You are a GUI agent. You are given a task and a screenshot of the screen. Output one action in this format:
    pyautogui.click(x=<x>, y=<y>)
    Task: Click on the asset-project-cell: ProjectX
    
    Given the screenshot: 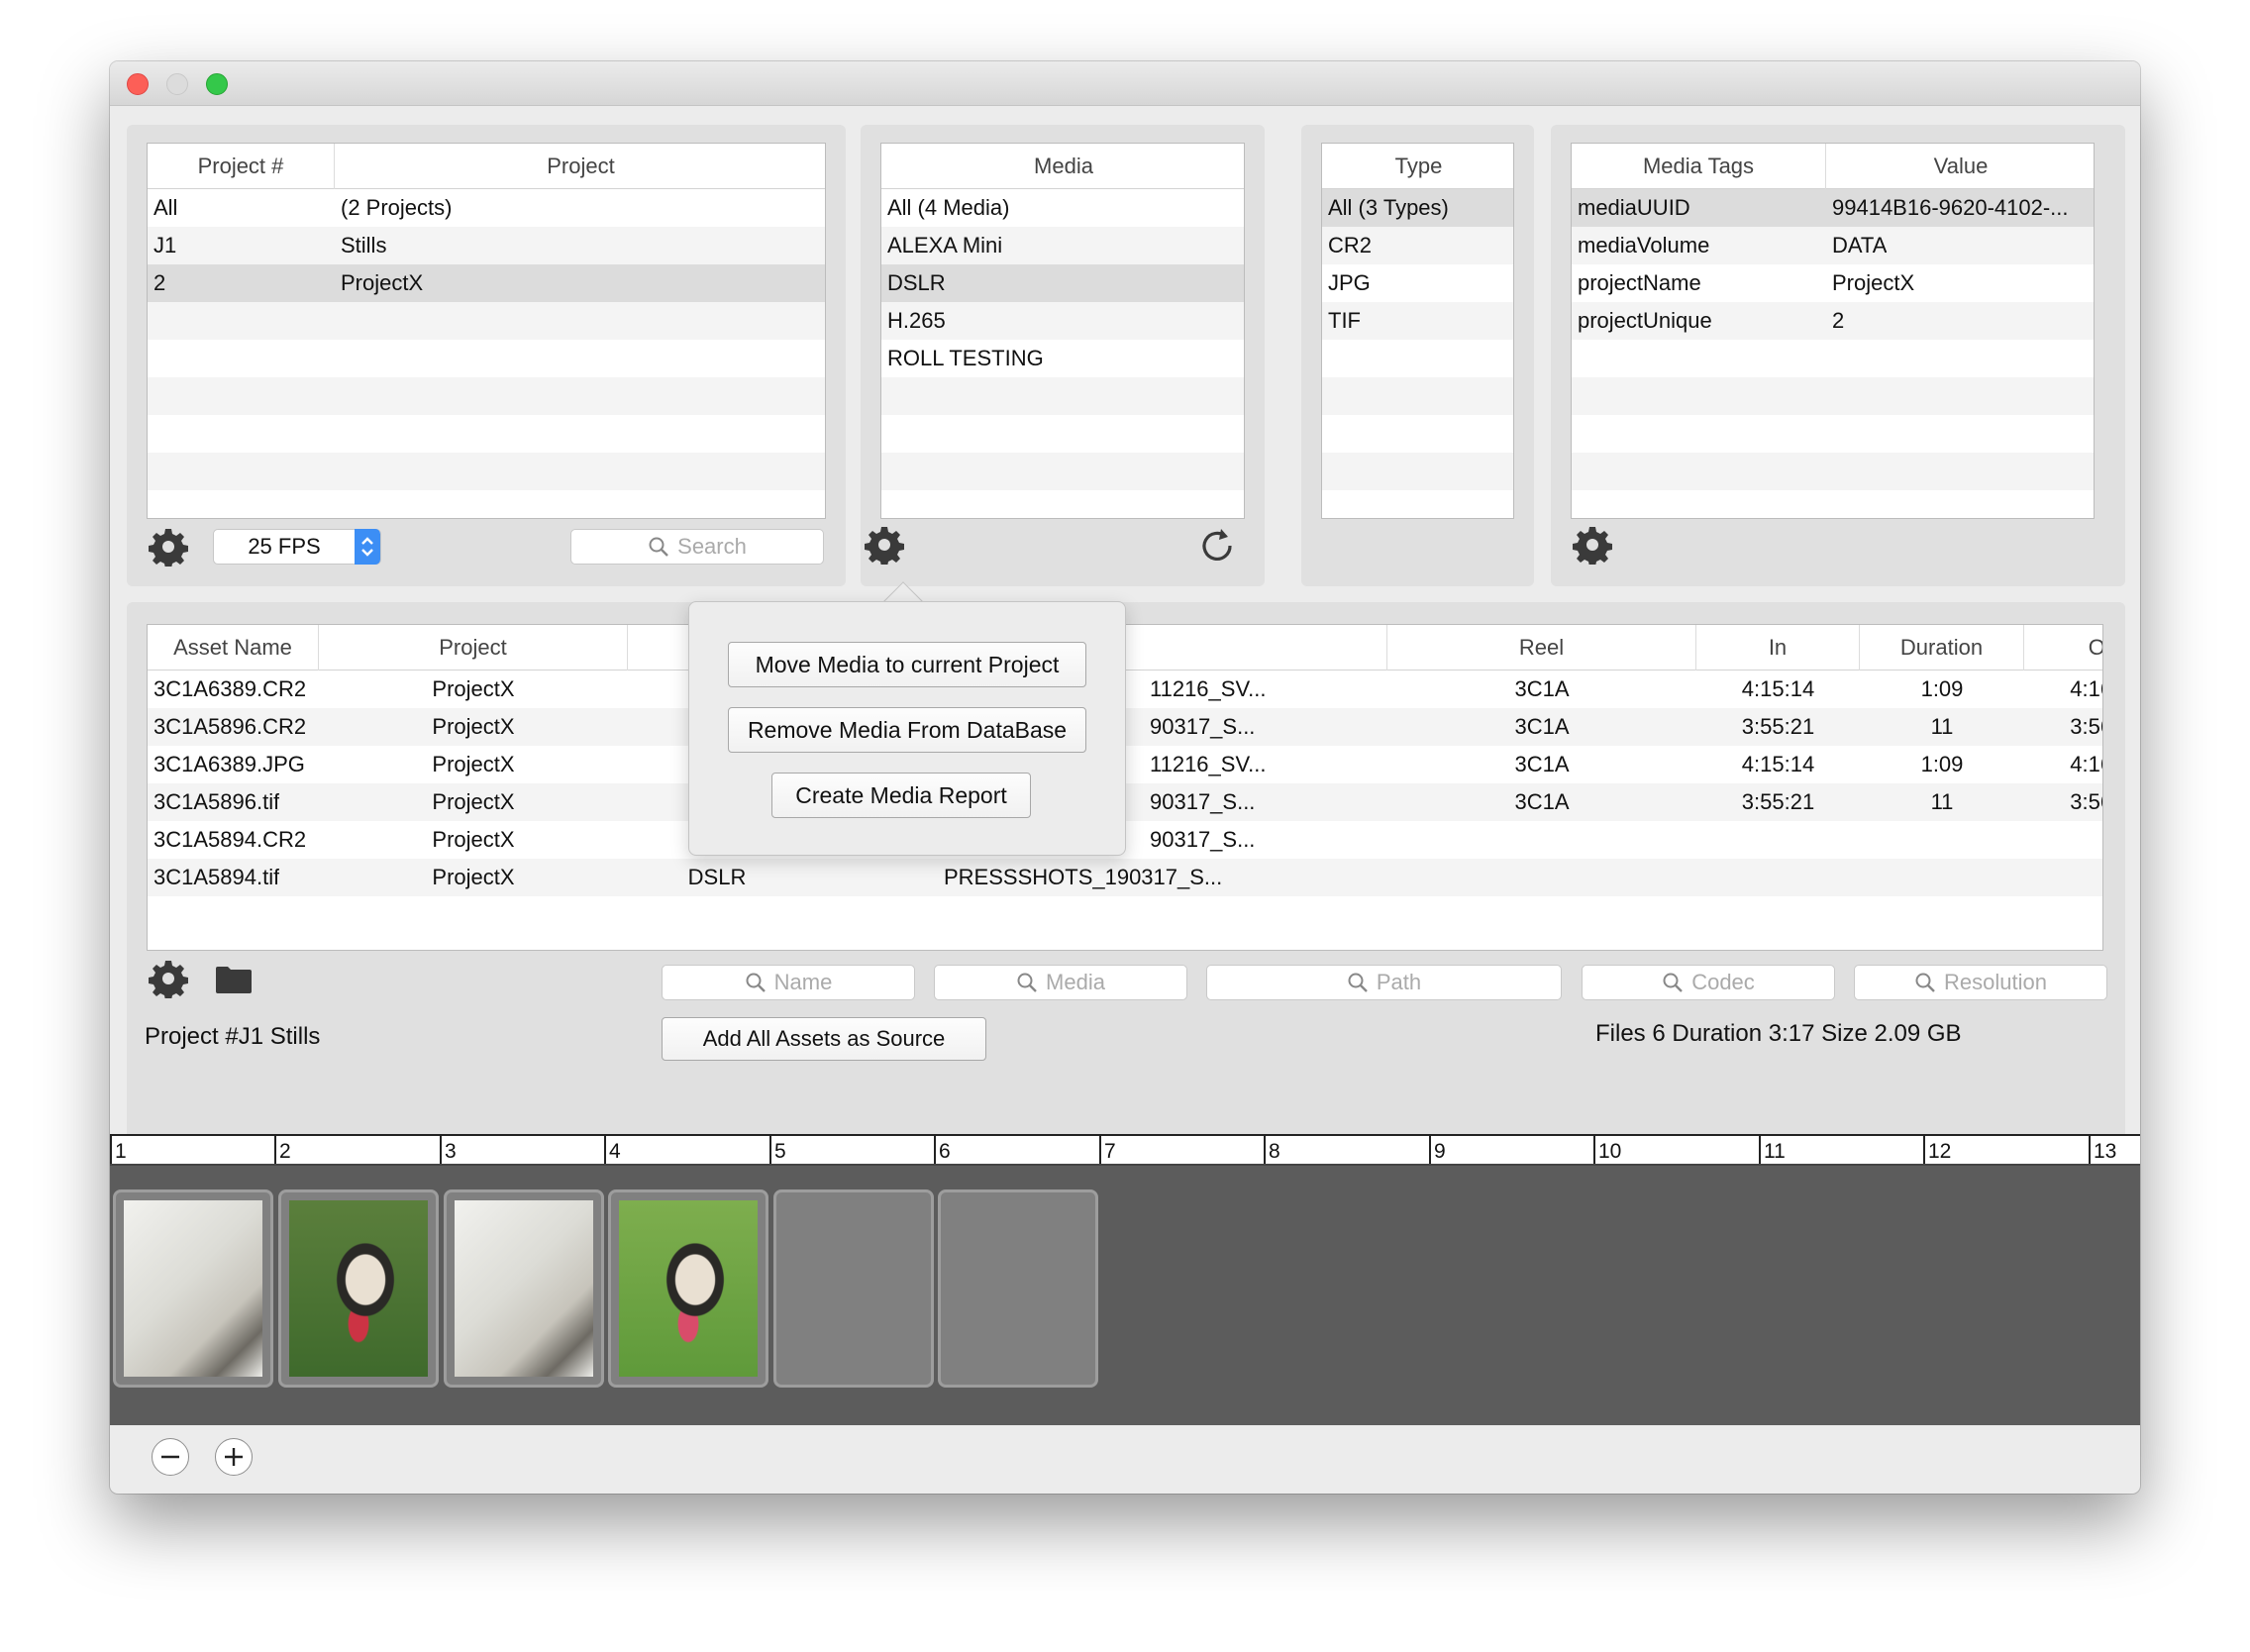 What is the action you would take?
    pyautogui.click(x=474, y=839)
    